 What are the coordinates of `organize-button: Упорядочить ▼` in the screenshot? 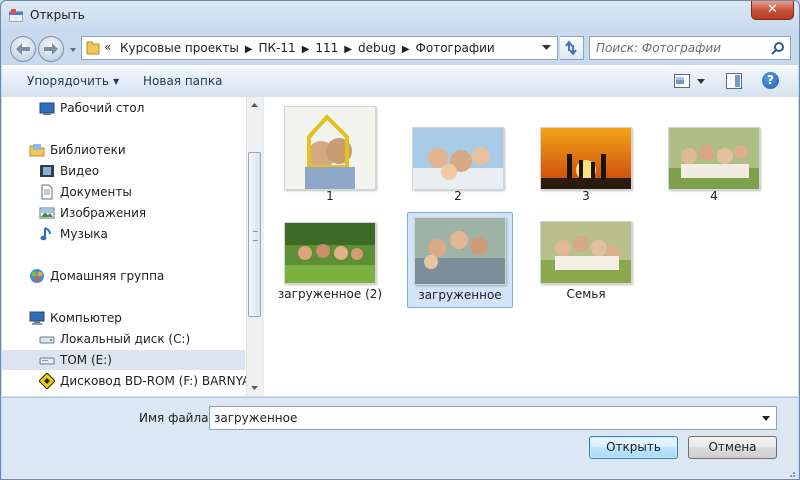 It's located at (73, 81).